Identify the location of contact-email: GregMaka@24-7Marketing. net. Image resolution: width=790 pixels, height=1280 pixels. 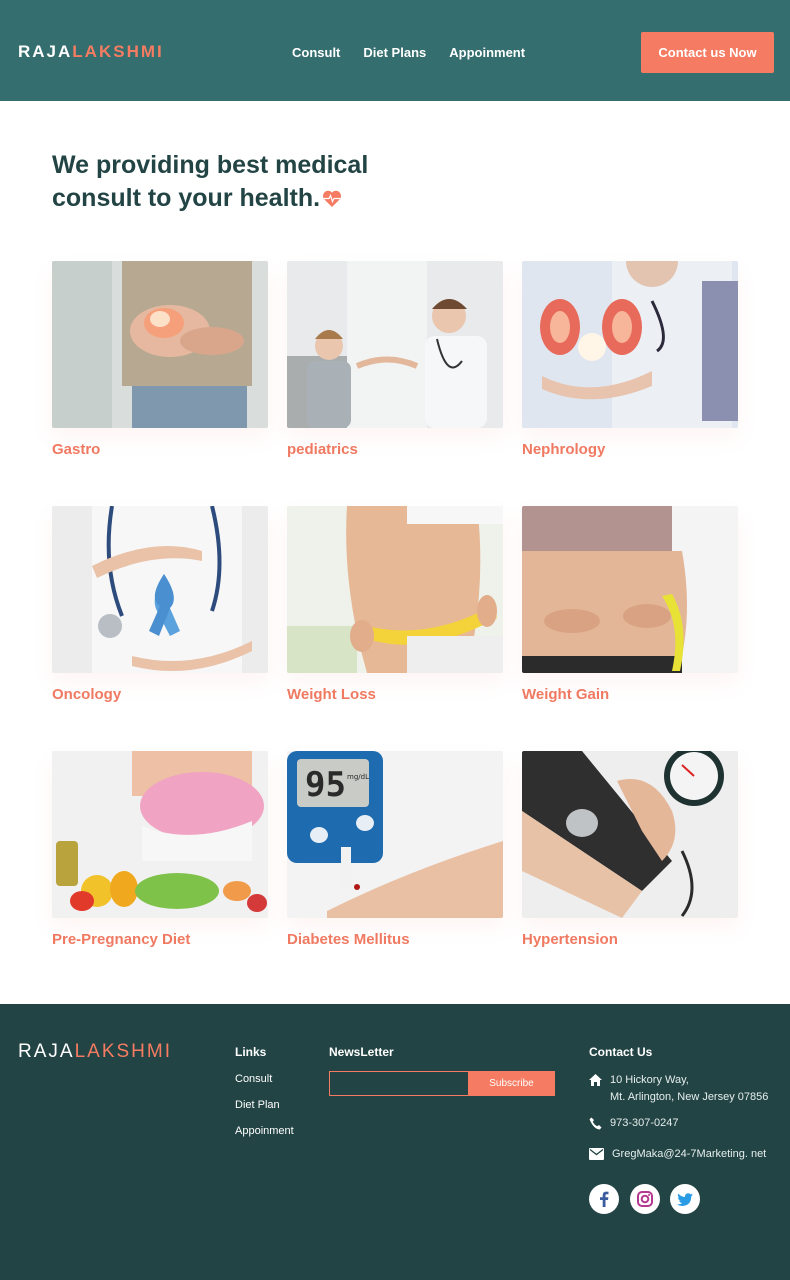
(677, 1154).